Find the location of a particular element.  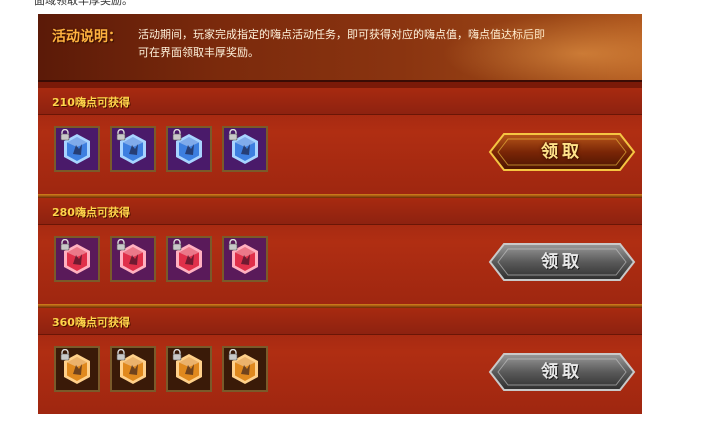

tier-title: 210嗨点可获得 is located at coordinates (91, 102).